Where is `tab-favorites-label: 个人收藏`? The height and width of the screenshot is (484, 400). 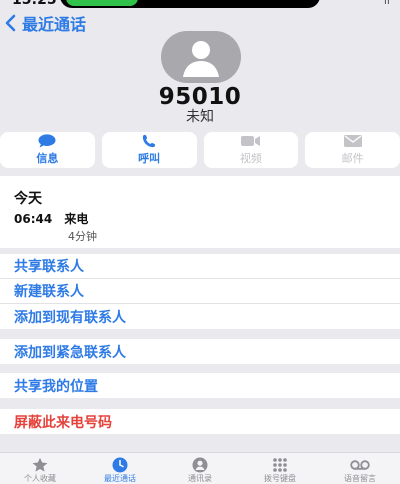
tab-favorites-label: 个人收藏 is located at coordinates (40, 478).